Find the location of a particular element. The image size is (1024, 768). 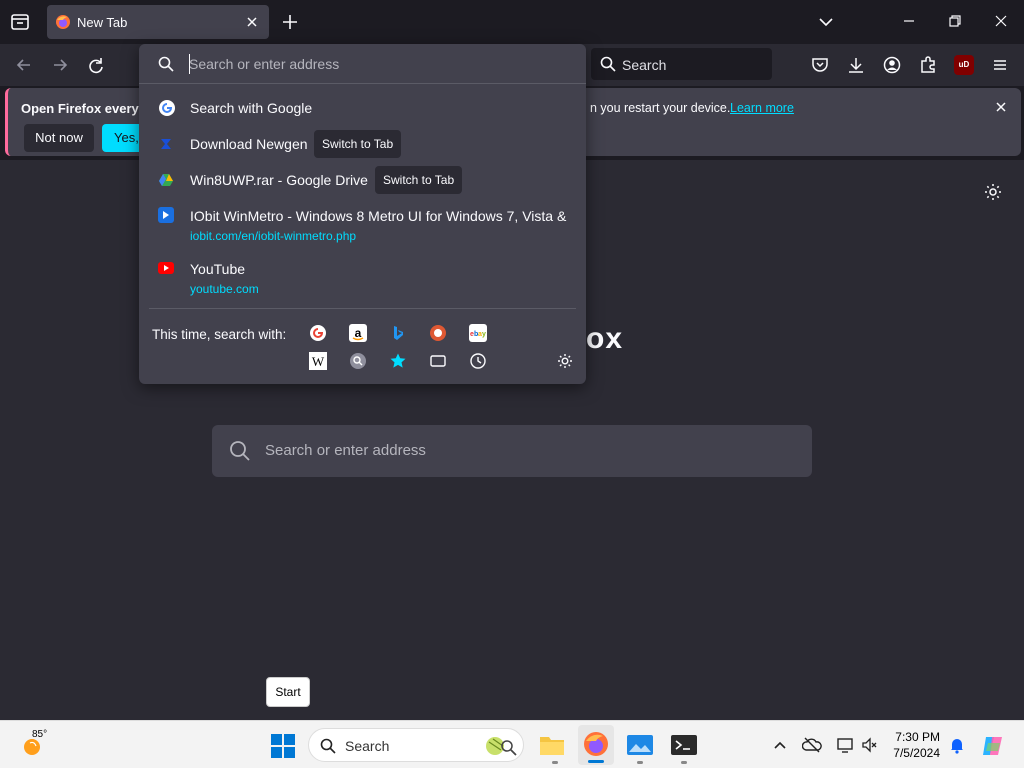

result-row-google-drive: Win8UWP.rar - Google Drive Switch to Tab is located at coordinates (362, 180).